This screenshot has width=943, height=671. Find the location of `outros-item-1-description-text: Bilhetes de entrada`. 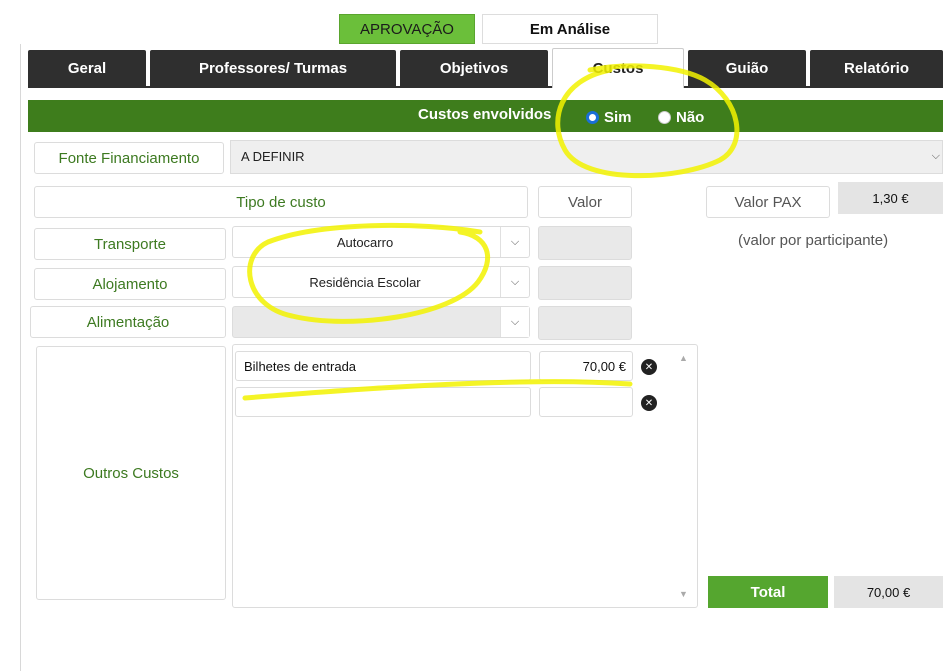

outros-item-1-description-text: Bilhetes de entrada is located at coordinates (300, 366).